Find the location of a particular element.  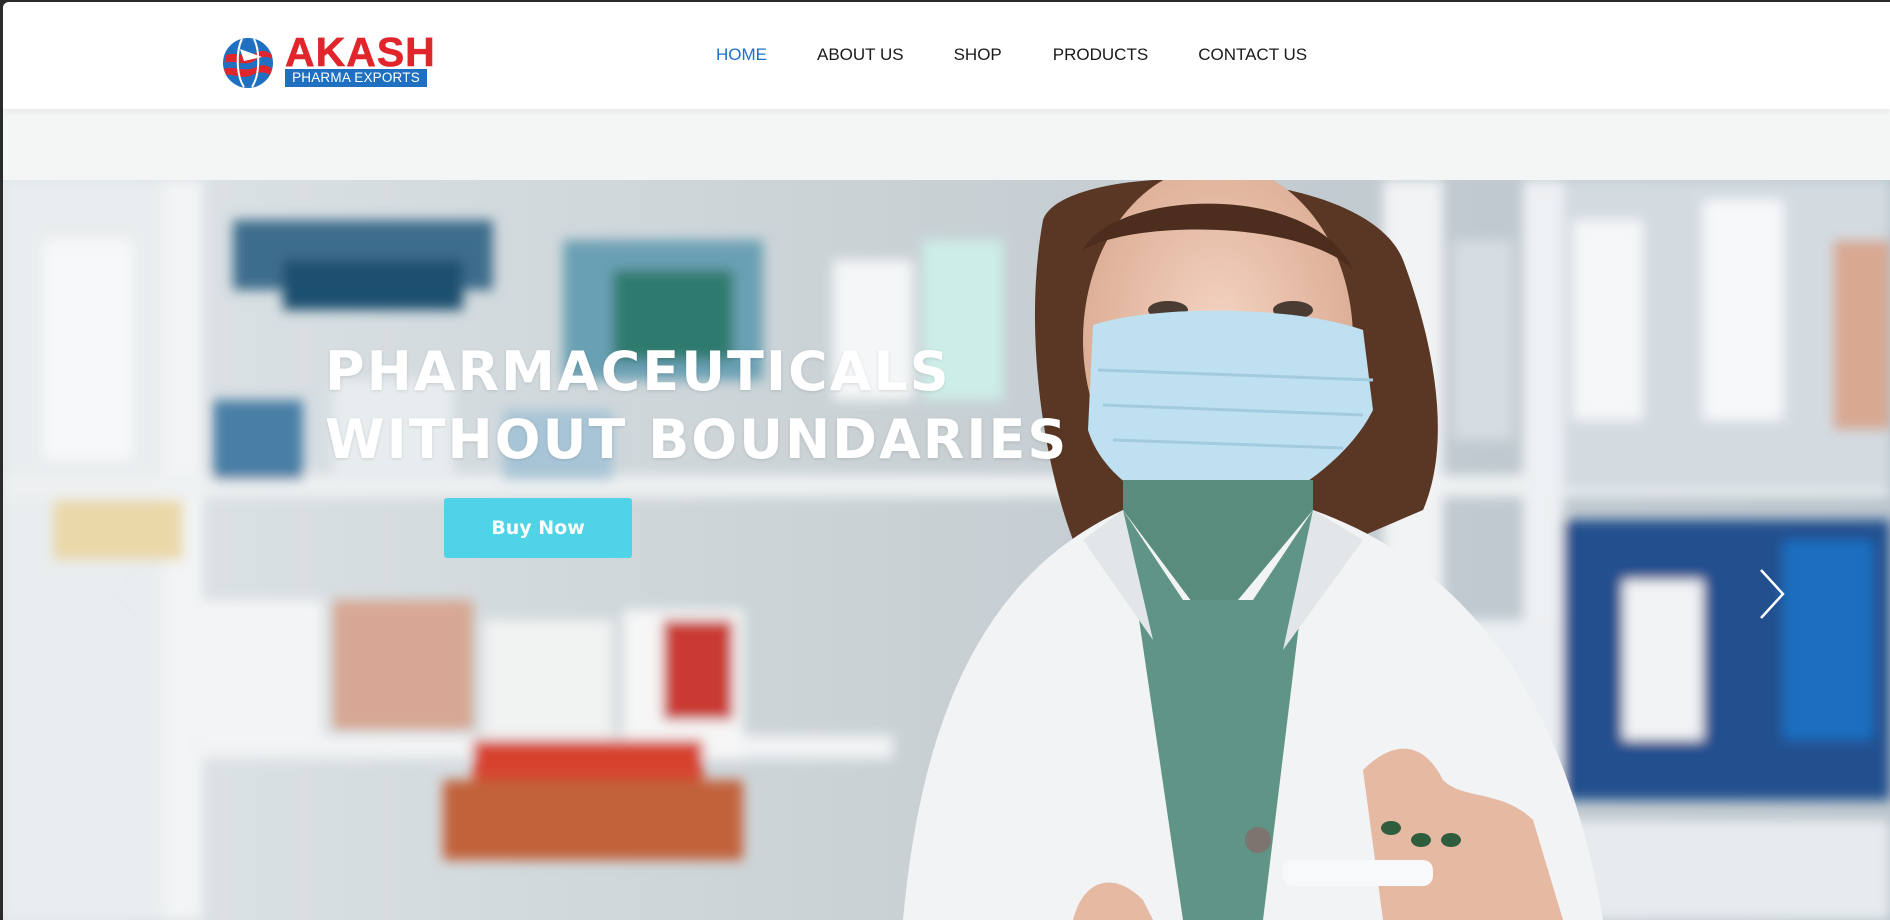

chevron-right-icon is located at coordinates (1772, 594).